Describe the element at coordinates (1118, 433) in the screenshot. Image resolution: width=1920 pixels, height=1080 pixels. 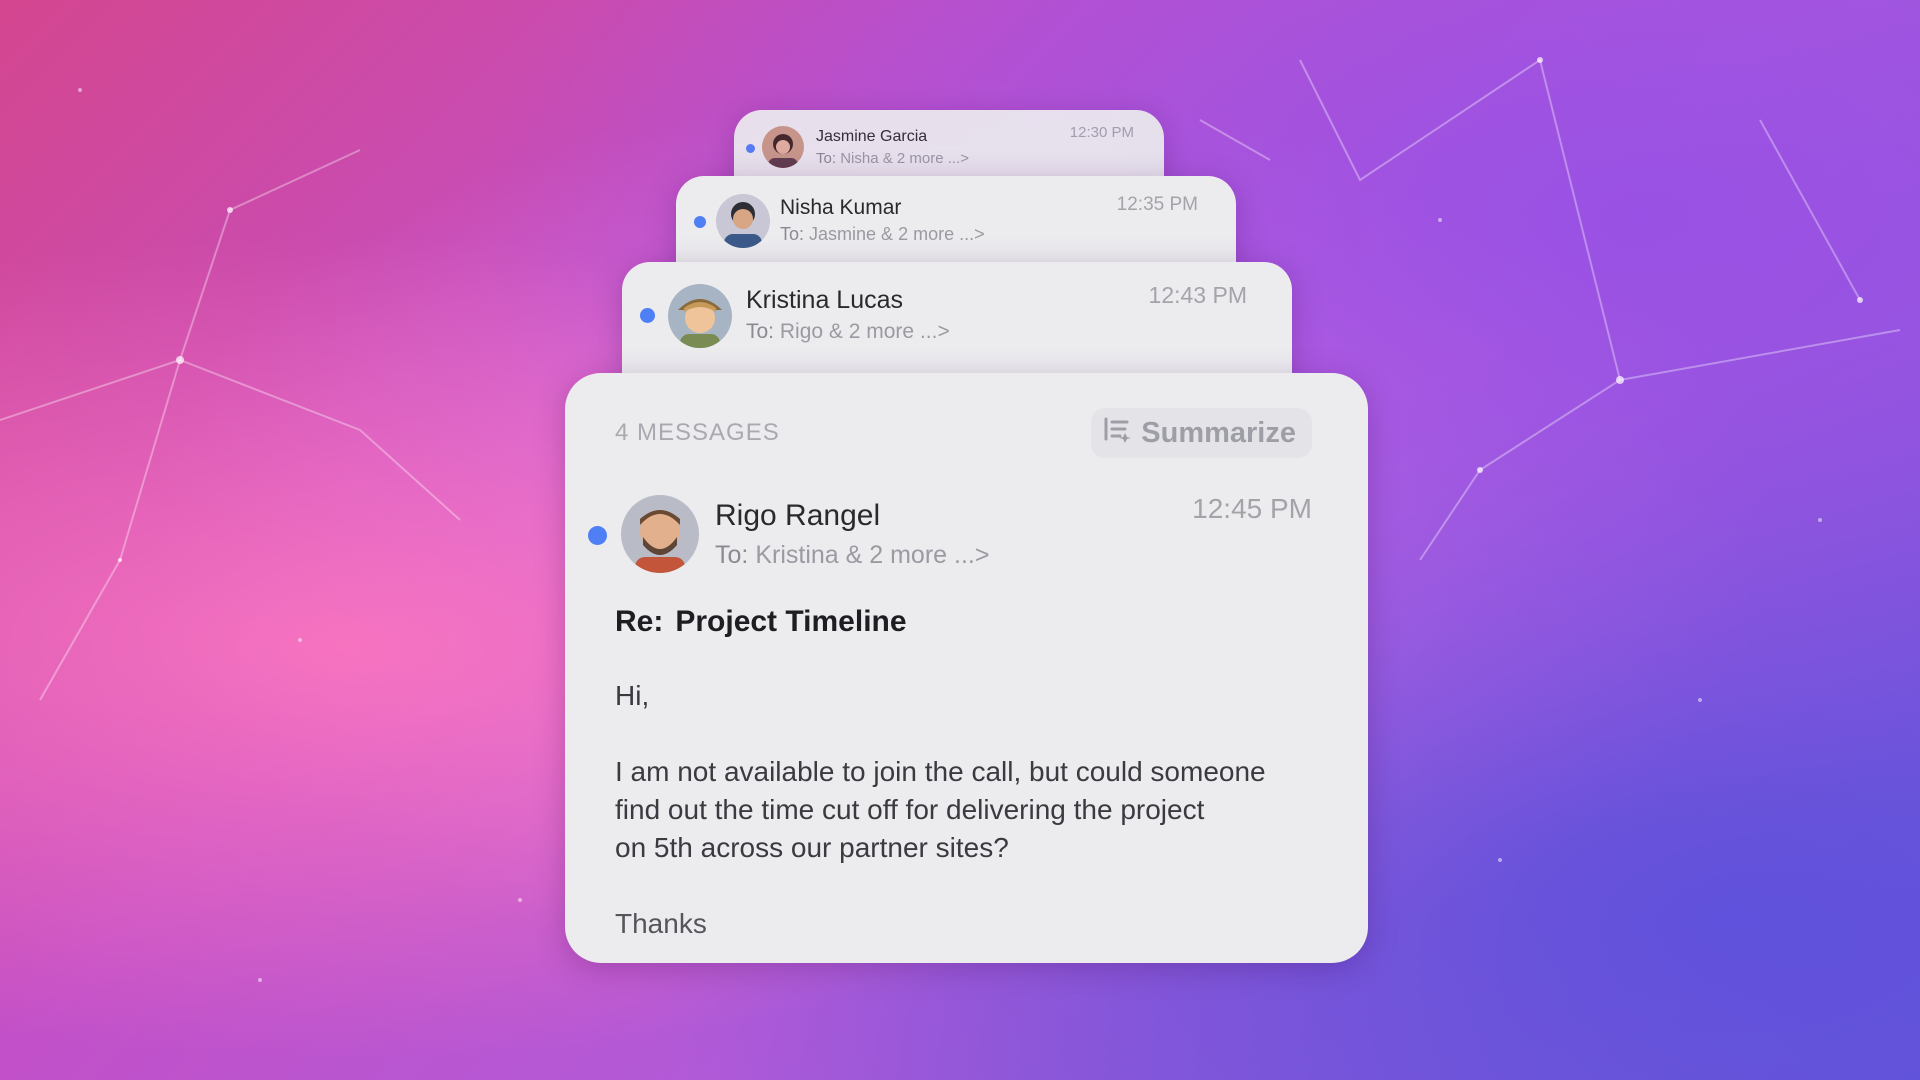
I see `summarize-list-icon` at that location.